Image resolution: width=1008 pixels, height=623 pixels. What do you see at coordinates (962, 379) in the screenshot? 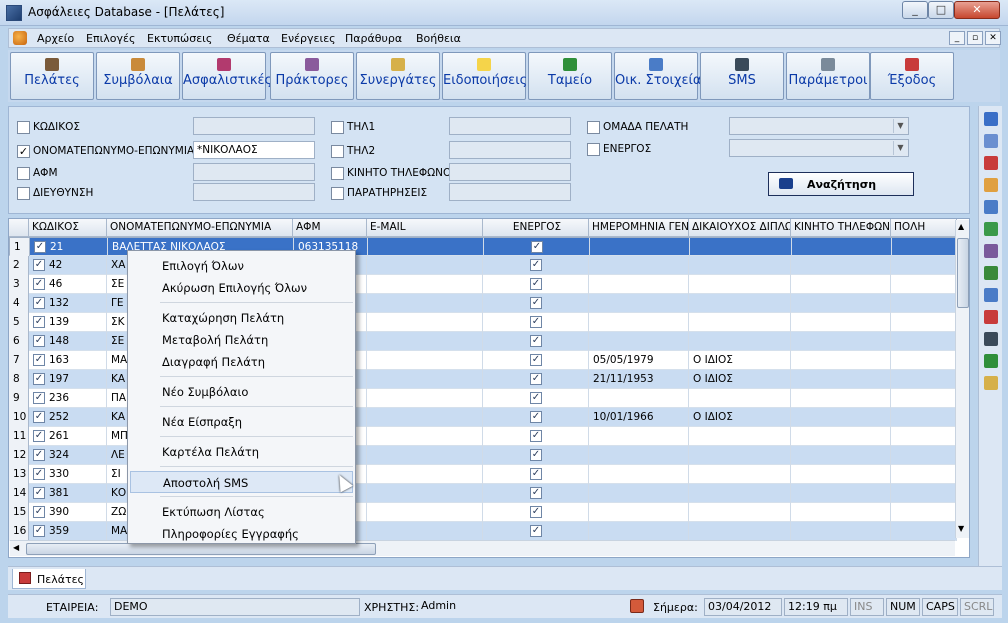
I see `vertical-scrollbar: ▲ ▼` at bounding box center [962, 379].